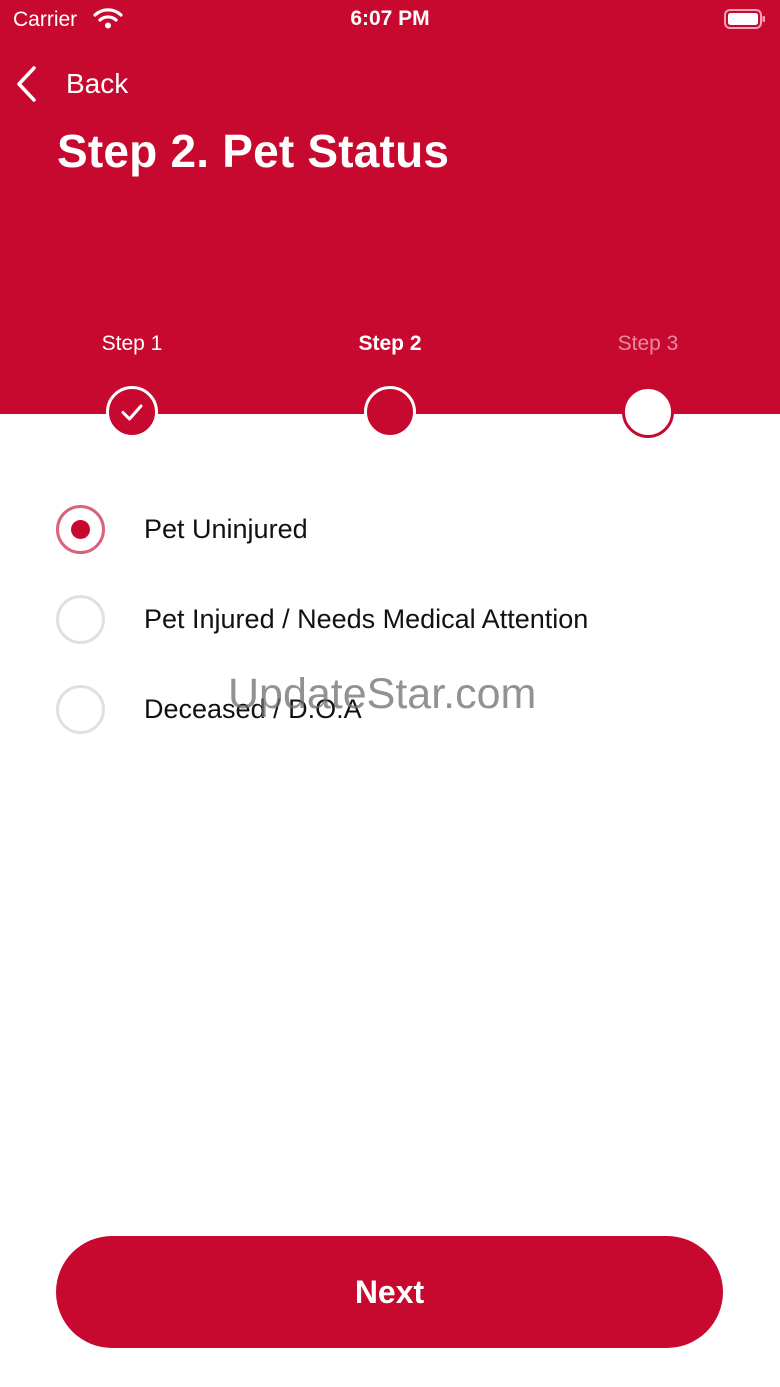  Describe the element at coordinates (226, 528) in the screenshot. I see `option-label: Pet Uninjured` at that location.